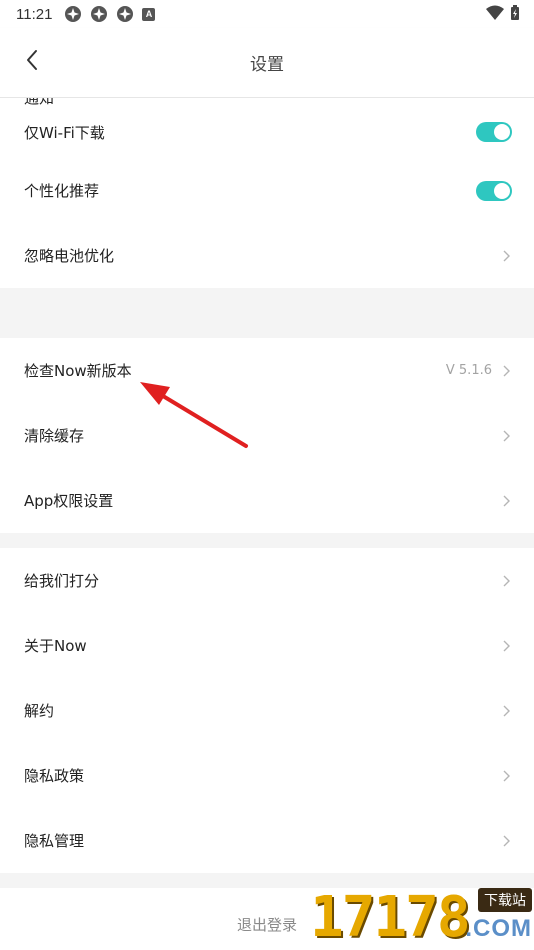 This screenshot has height=950, width=534. Describe the element at coordinates (55, 646) in the screenshot. I see `row-label: 关于Now` at that location.